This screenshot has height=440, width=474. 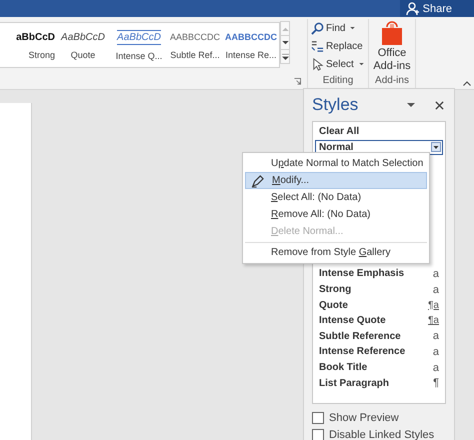 What do you see at coordinates (297, 81) in the screenshot?
I see `dialog-launcher-icon` at bounding box center [297, 81].